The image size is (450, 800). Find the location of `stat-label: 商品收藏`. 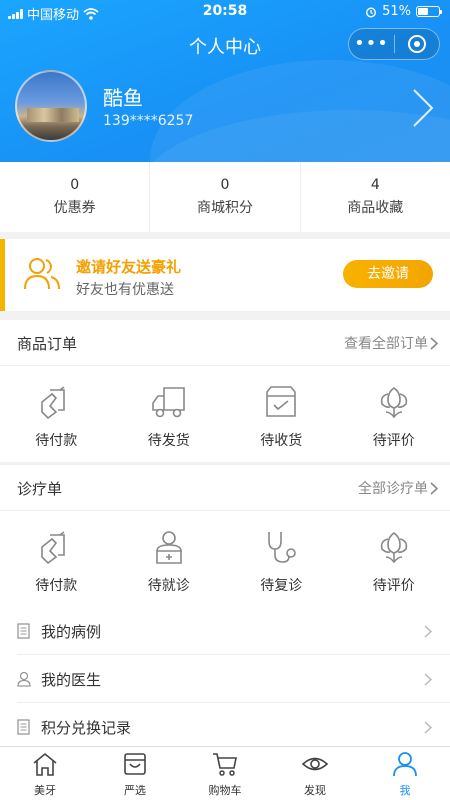

stat-label: 商品收藏 is located at coordinates (375, 208).